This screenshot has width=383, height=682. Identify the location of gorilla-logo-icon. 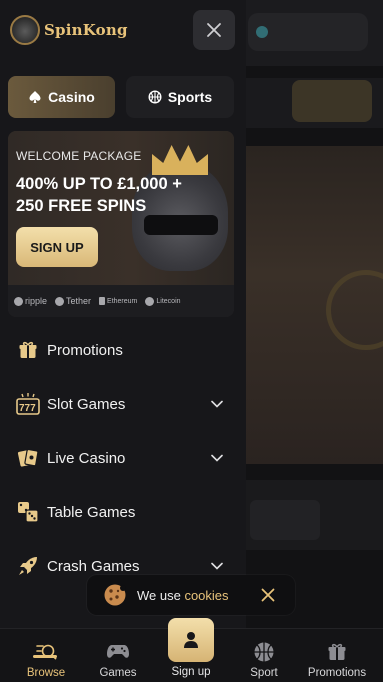
(25, 30).